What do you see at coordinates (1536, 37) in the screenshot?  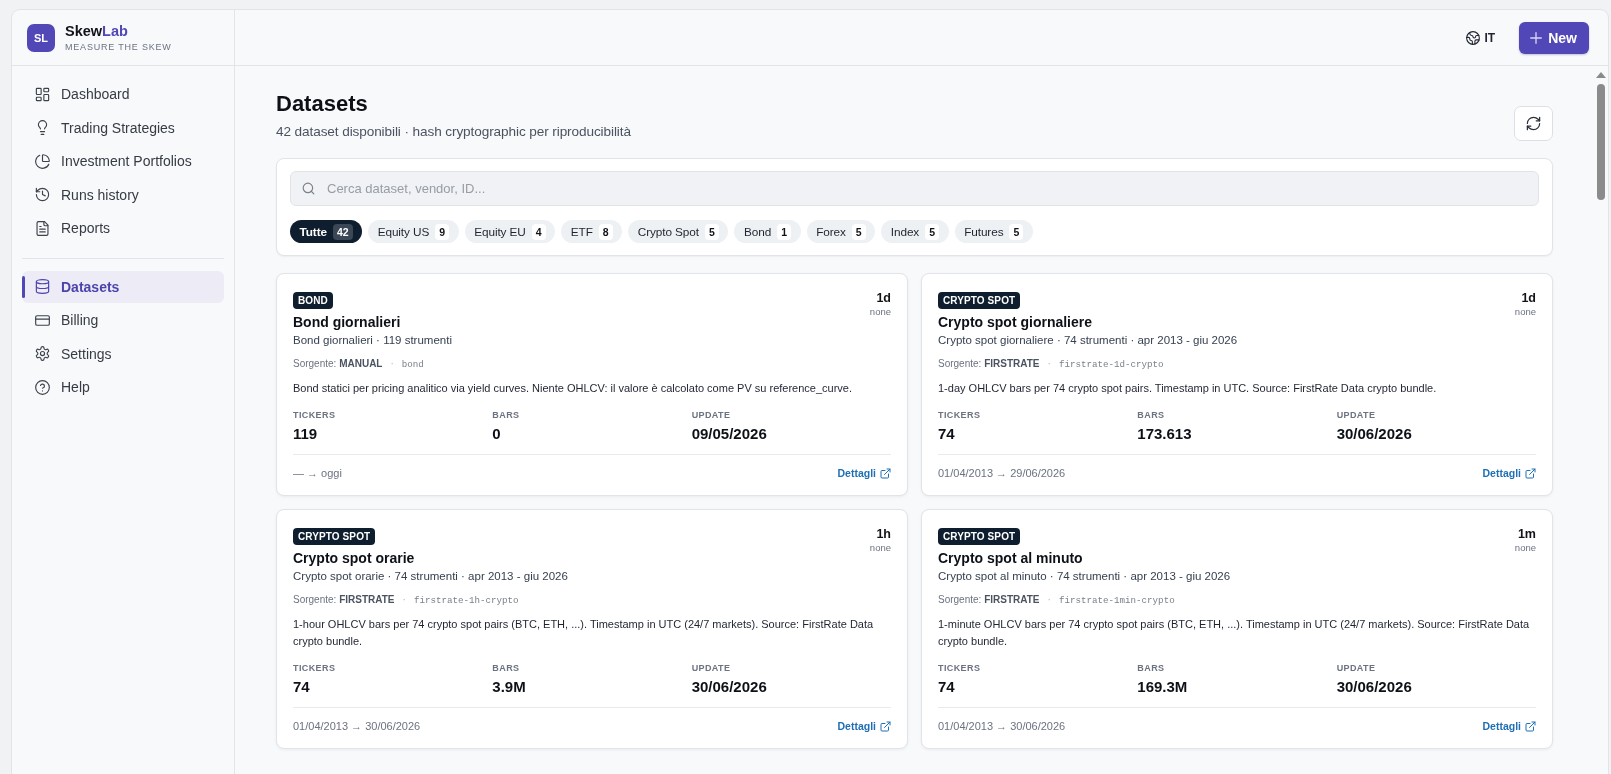 I see `plus-icon` at bounding box center [1536, 37].